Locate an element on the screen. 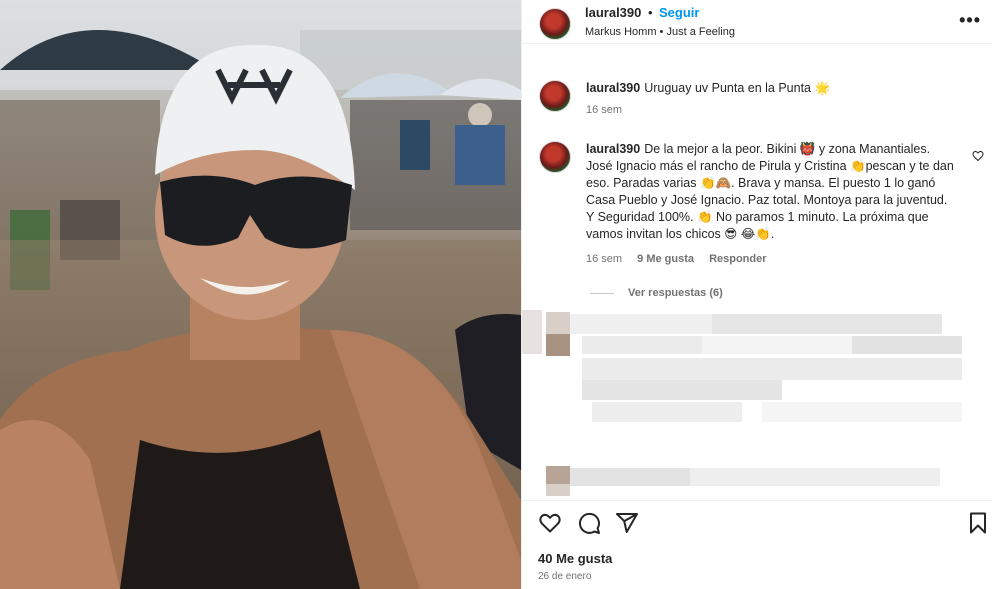  caption-text: laural390 Uruguay uv Punta en la Punta 🌟 is located at coordinates (776, 88).